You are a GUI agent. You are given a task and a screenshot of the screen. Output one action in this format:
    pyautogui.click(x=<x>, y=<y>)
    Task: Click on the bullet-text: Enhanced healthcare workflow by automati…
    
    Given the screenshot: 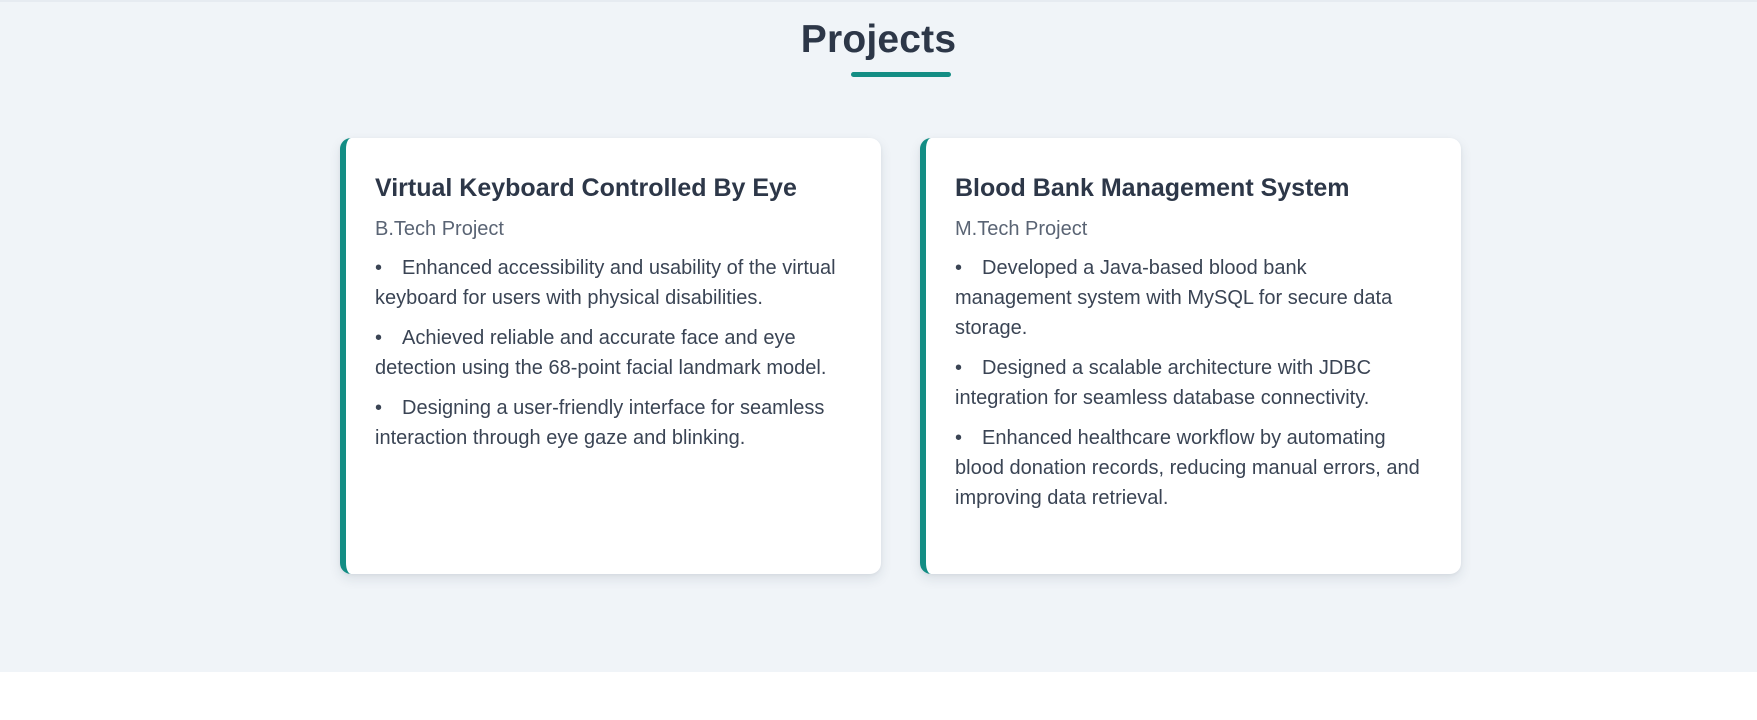 What is the action you would take?
    pyautogui.click(x=1187, y=468)
    